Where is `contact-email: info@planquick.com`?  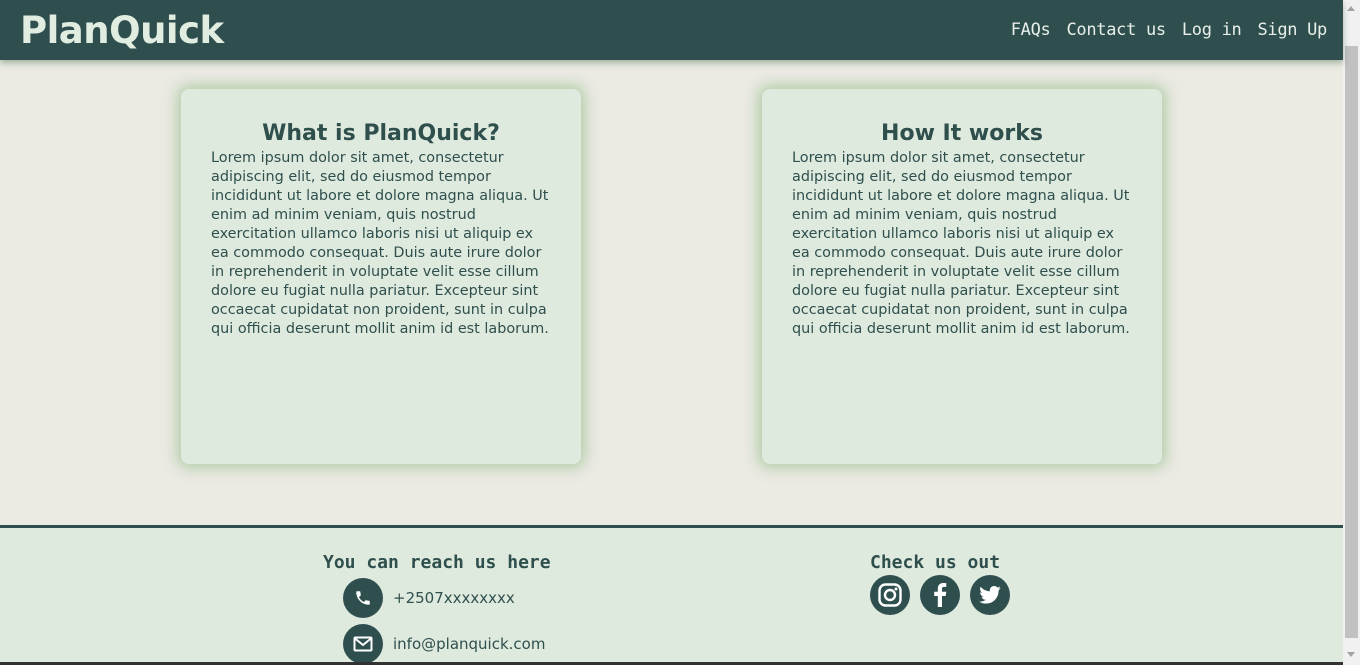
contact-email: info@planquick.com is located at coordinates (444, 644).